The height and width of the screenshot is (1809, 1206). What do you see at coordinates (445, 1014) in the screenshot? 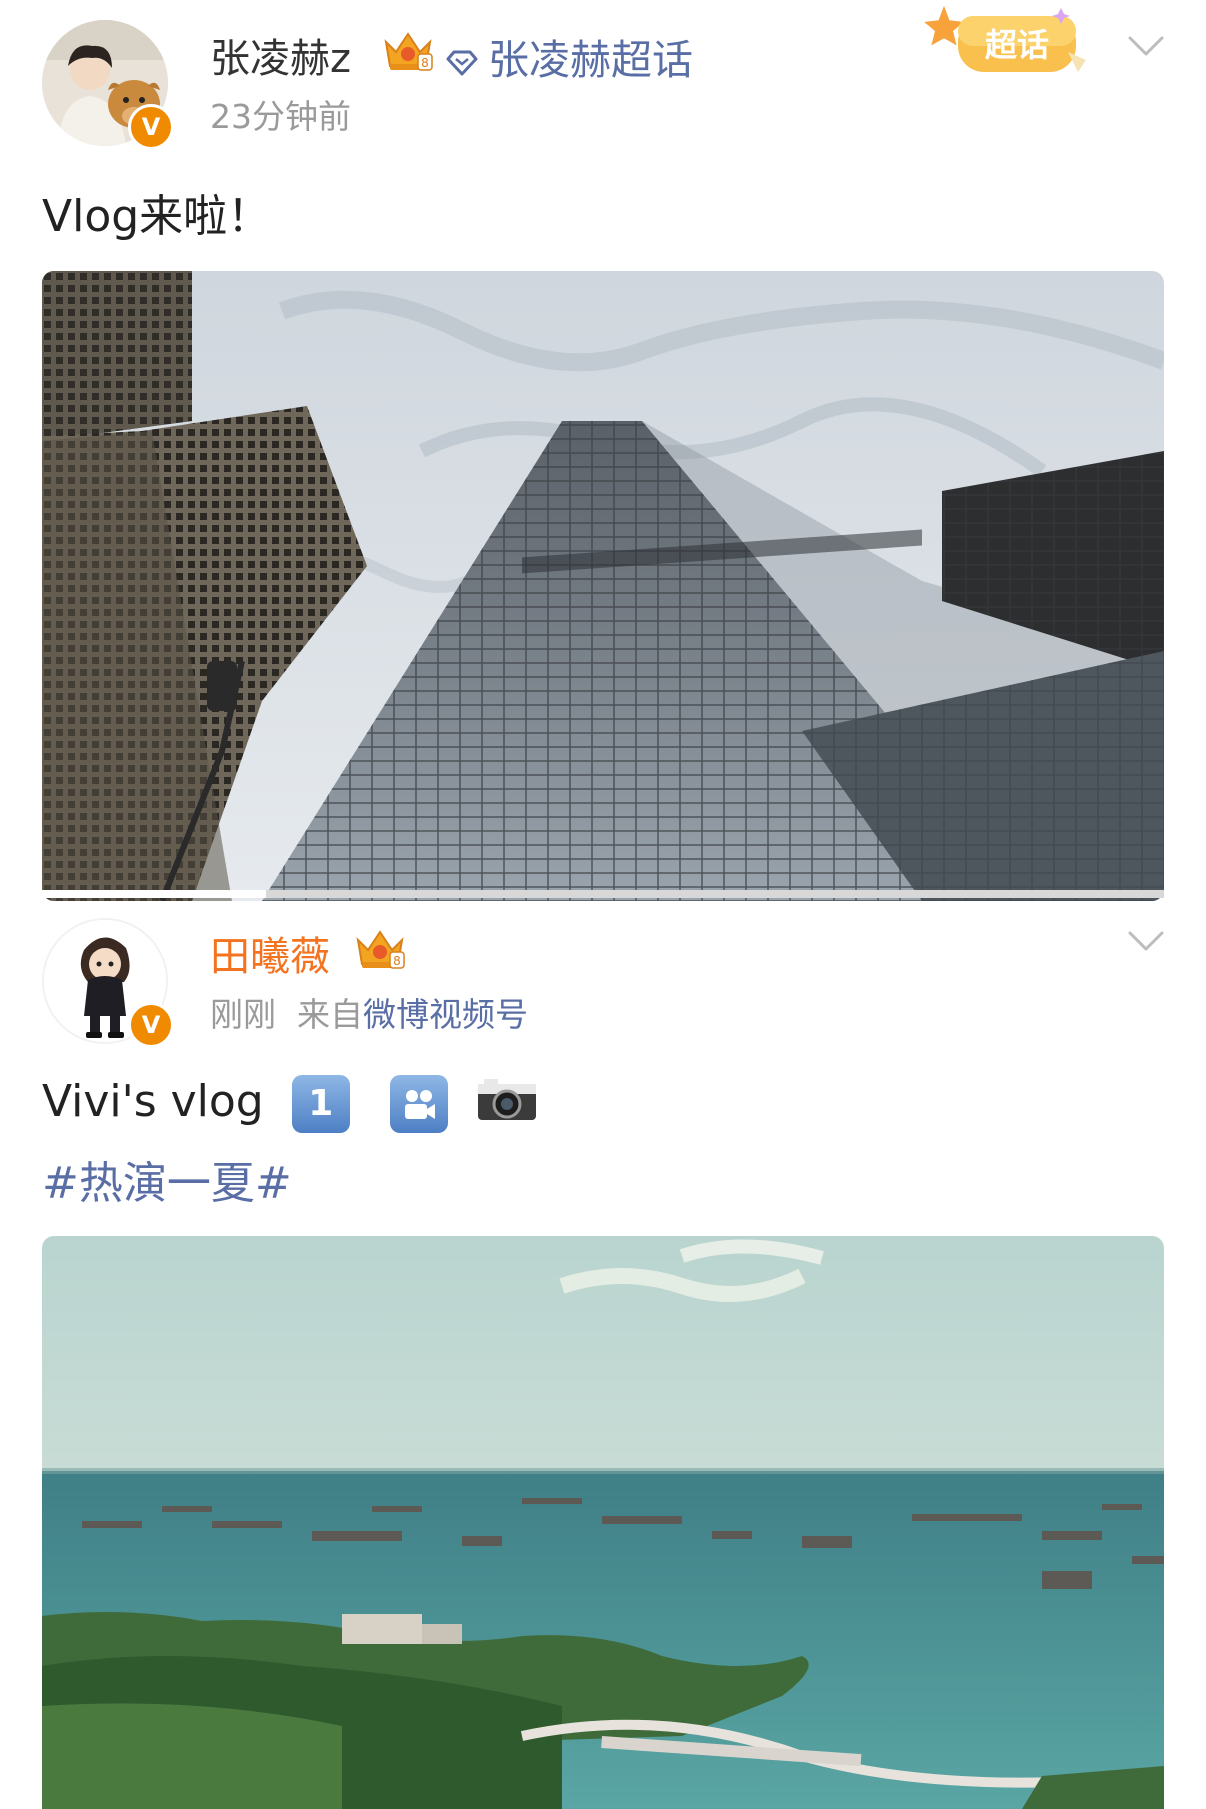
I see `post-source-link: 微博视频号` at bounding box center [445, 1014].